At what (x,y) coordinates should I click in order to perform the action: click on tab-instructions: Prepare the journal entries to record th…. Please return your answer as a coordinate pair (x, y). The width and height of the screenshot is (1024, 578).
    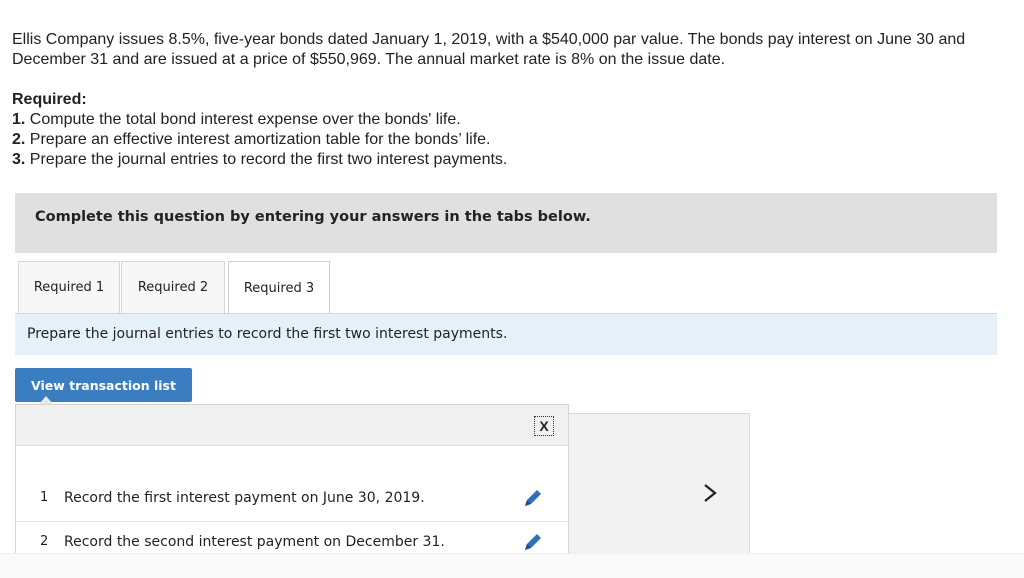
    Looking at the image, I should click on (506, 334).